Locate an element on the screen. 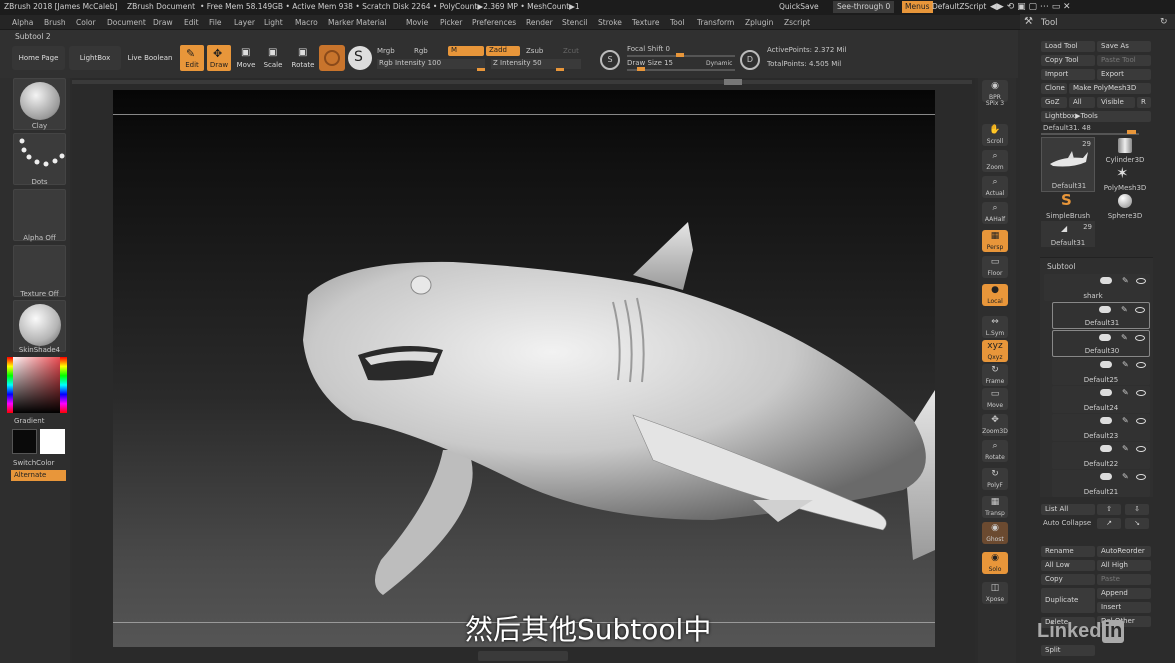  export-button: Export is located at coordinates (1124, 74).